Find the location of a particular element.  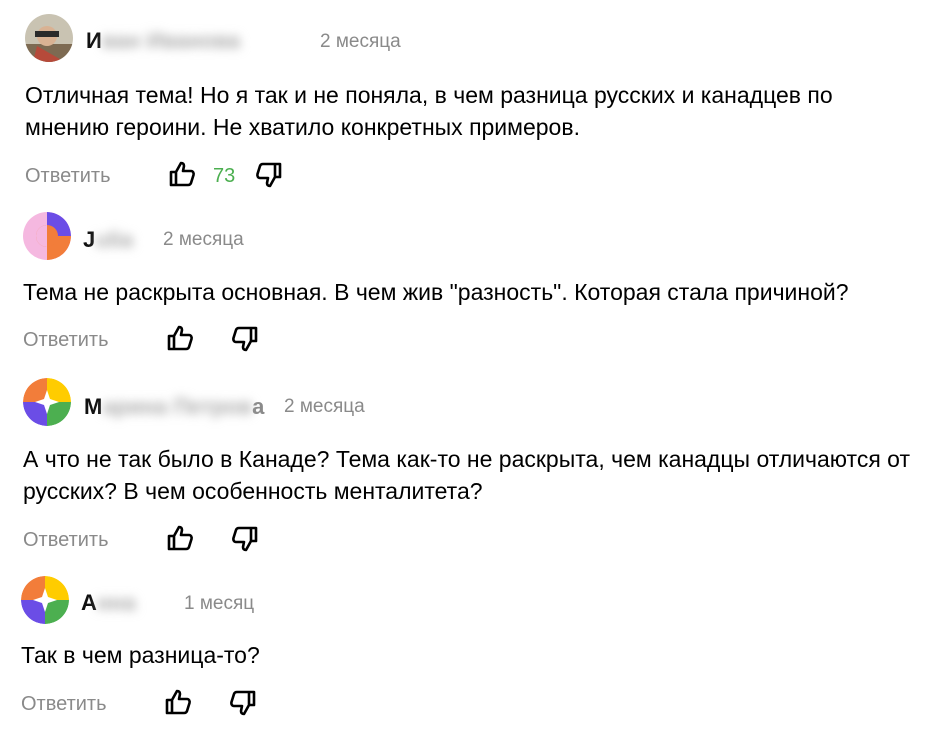

author-name: Анна is located at coordinates (108, 603).